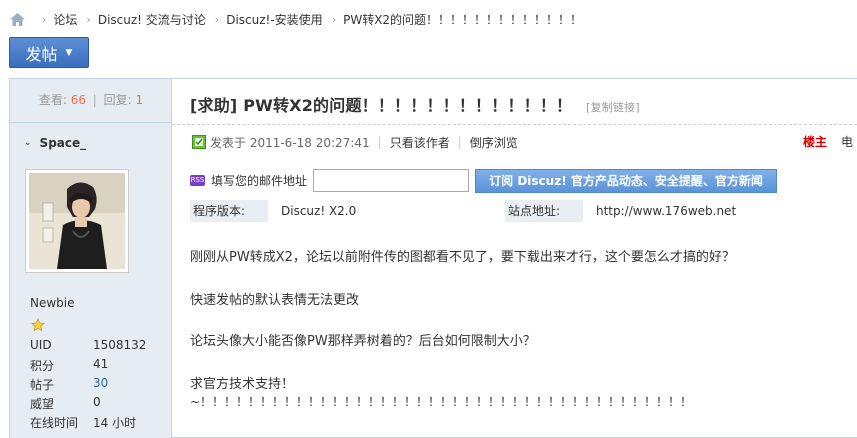  What do you see at coordinates (100, 385) in the screenshot?
I see `profile-posts-link: 30` at bounding box center [100, 385].